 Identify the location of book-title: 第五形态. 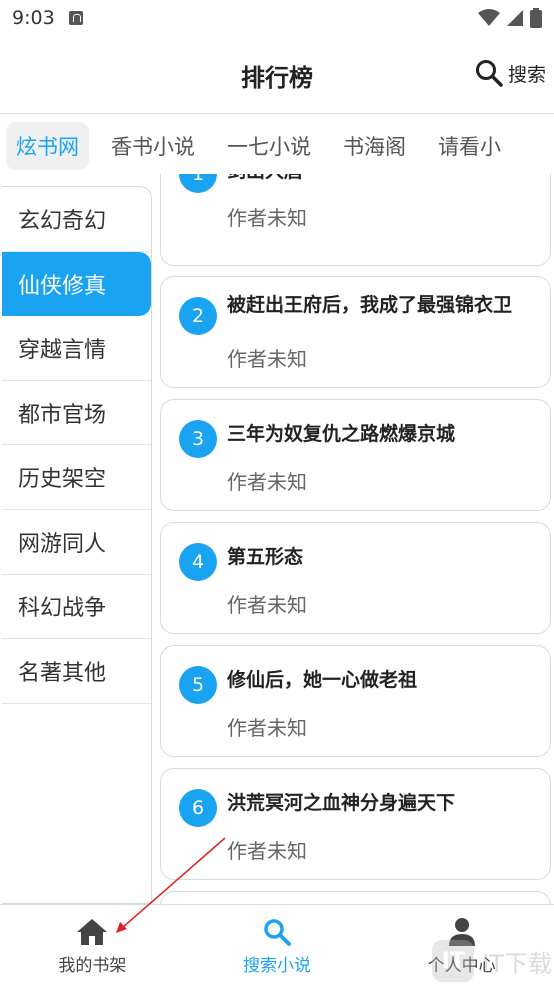
(265, 557).